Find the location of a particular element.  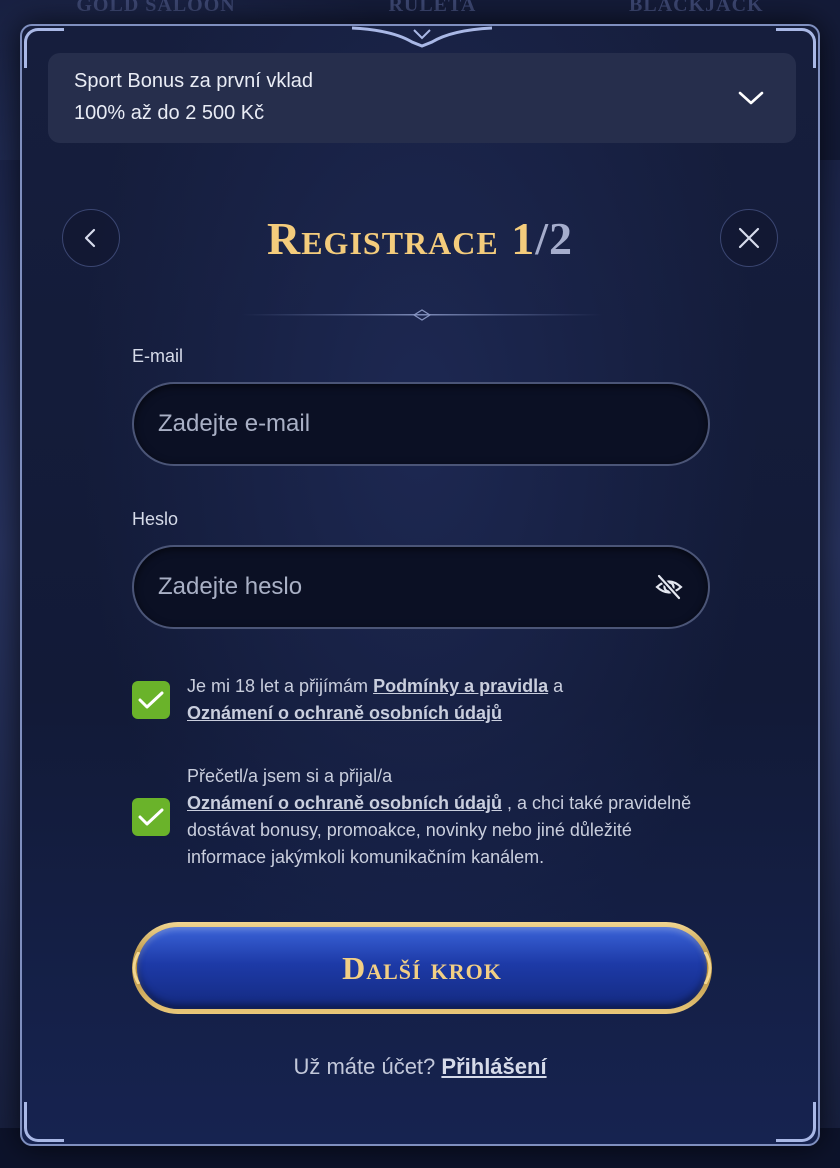

login-link: Přihlášení is located at coordinates (493, 1066).